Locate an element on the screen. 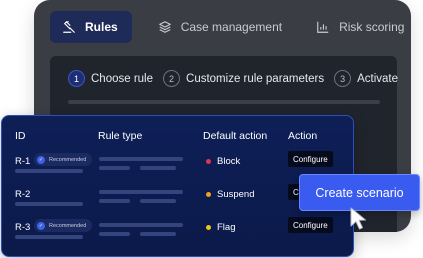  default-action-label: Block is located at coordinates (229, 161).